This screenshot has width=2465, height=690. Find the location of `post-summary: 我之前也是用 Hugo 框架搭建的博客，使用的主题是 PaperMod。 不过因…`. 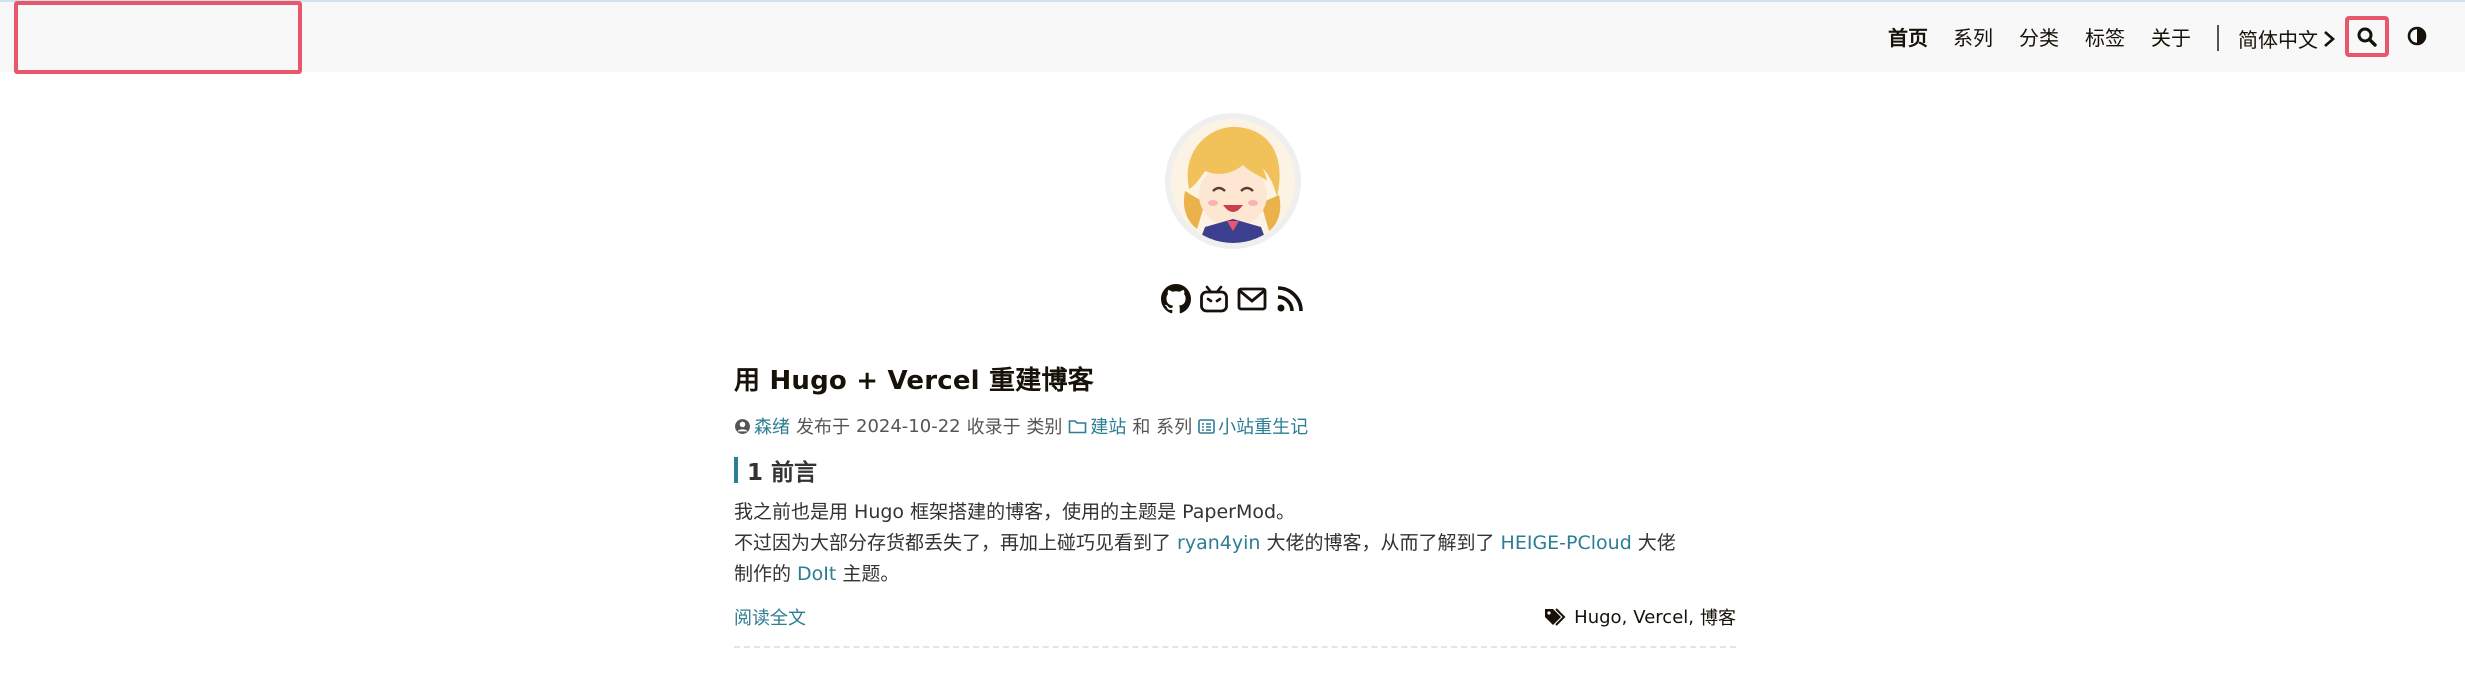

post-summary: 我之前也是用 Hugo 框架搭建的博客，使用的主题是 PaperMod。 不过因… is located at coordinates (1235, 543).